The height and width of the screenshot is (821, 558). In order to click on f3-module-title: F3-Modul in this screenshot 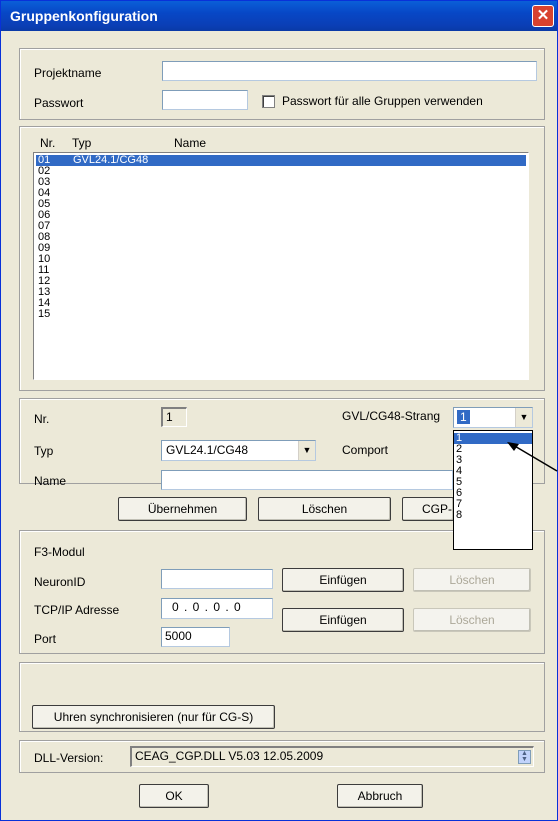, I will do `click(59, 552)`.